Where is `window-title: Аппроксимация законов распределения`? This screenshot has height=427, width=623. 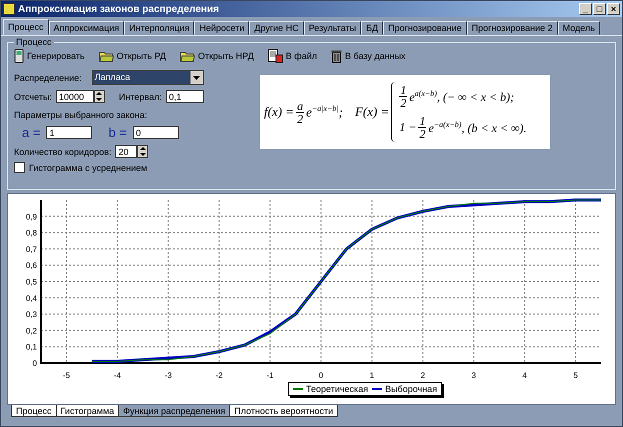 window-title: Аппроксимация законов распределения is located at coordinates (119, 9).